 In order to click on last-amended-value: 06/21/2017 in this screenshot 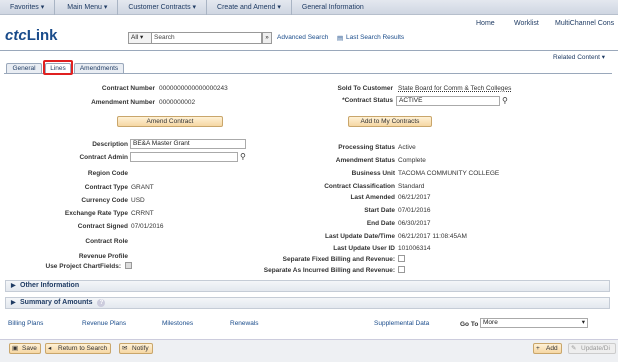, I will do `click(414, 197)`.